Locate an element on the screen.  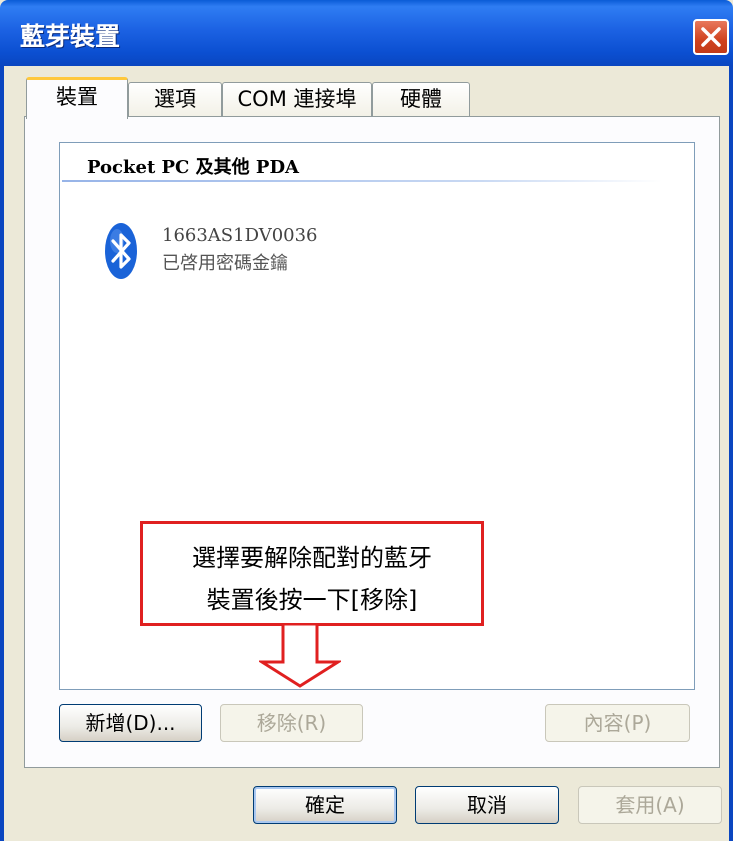
window-title: 藍芽裝置 is located at coordinates (70, 36).